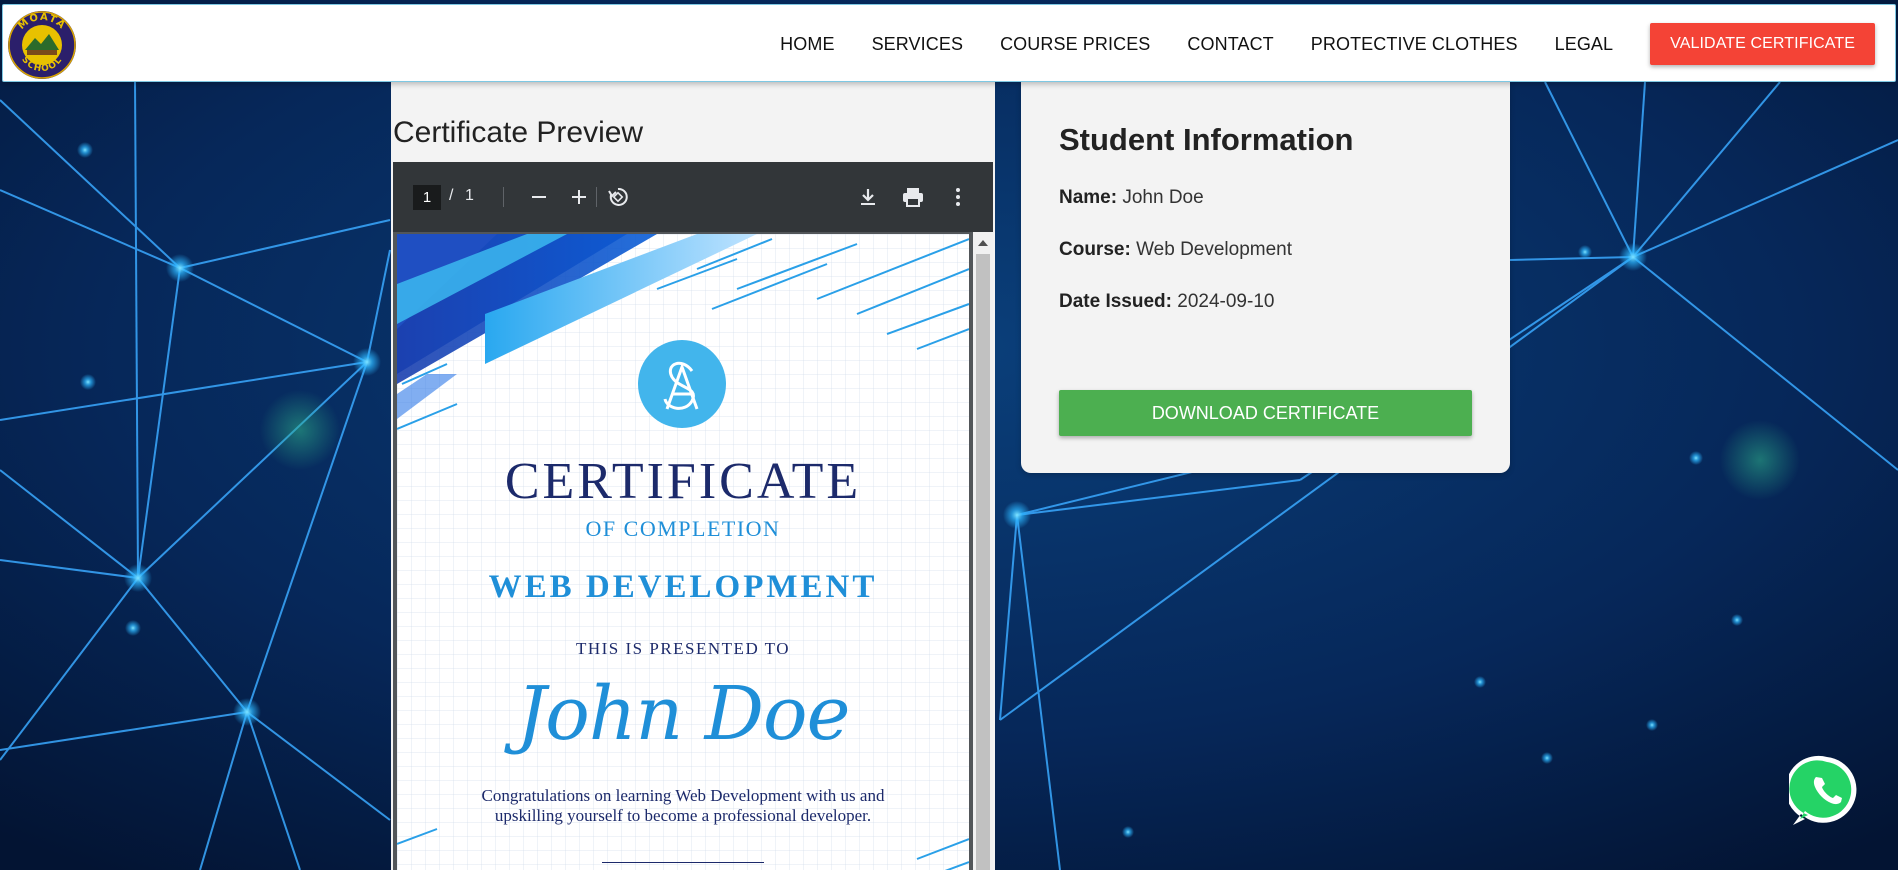 This screenshot has height=870, width=1898. Describe the element at coordinates (868, 197) in the screenshot. I see `download-icon` at that location.